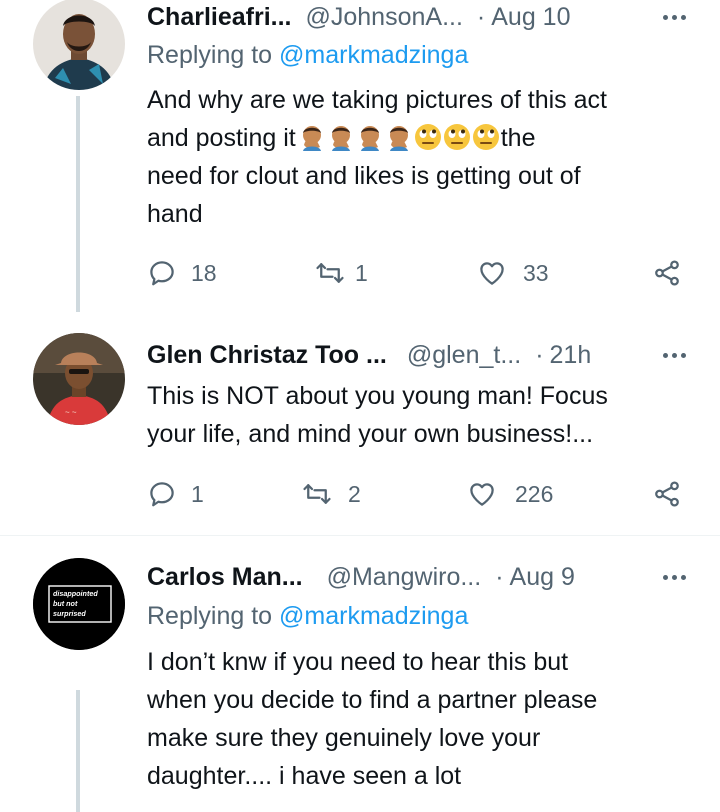 The width and height of the screenshot is (720, 812). Describe the element at coordinates (221, 138) in the screenshot. I see `text-fragment: and posting it` at that location.